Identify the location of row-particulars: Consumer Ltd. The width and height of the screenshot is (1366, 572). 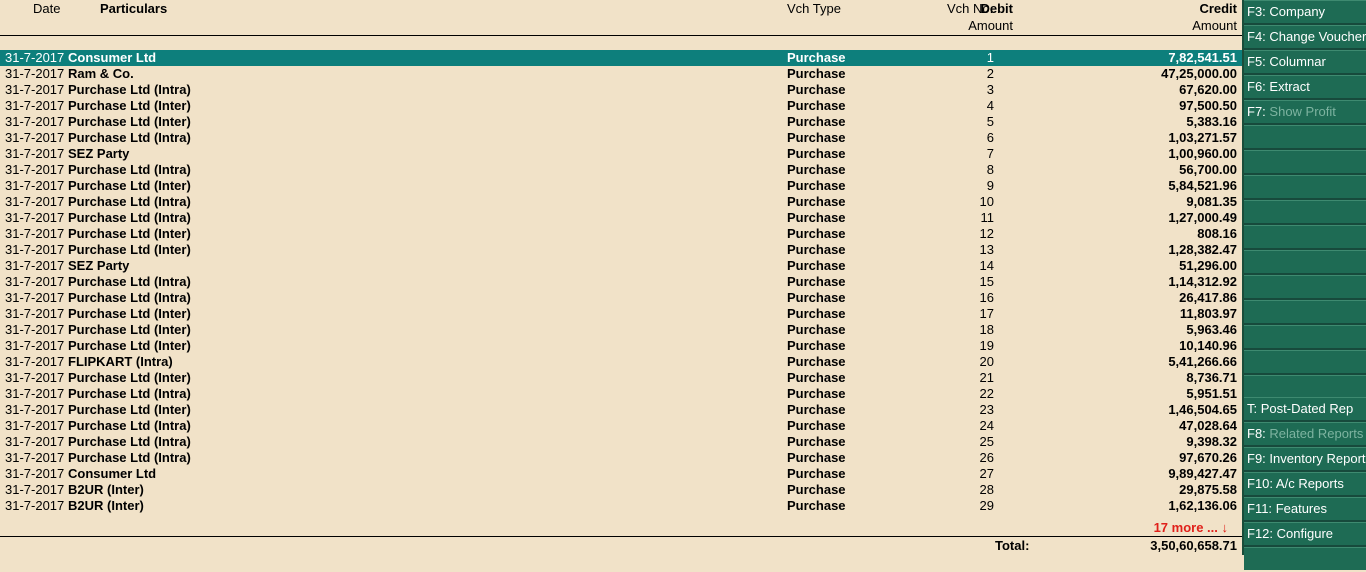
(112, 57).